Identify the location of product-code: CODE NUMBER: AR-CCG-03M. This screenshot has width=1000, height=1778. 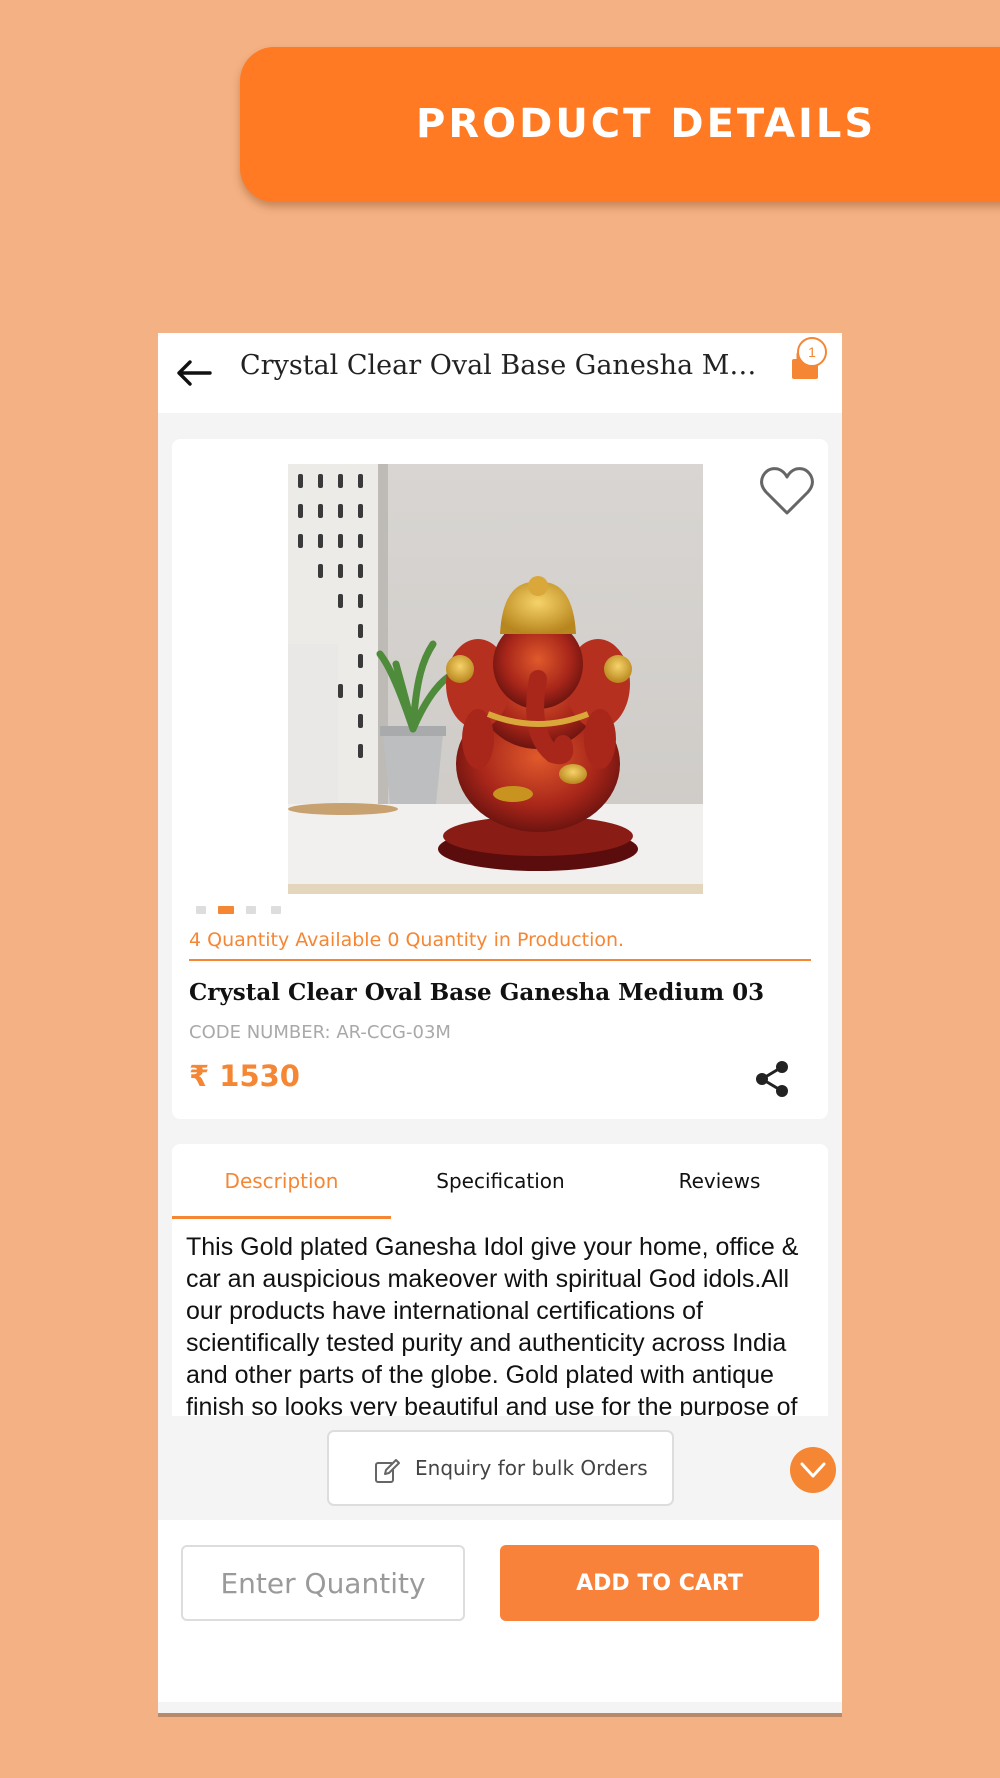
(320, 1032).